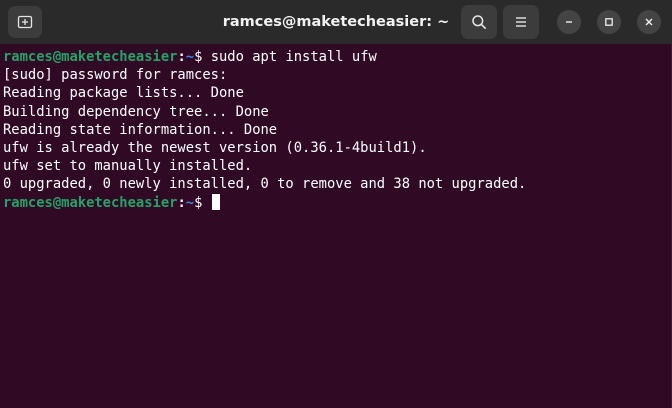 The height and width of the screenshot is (408, 672). I want to click on hamburger-menu-icon, so click(521, 22).